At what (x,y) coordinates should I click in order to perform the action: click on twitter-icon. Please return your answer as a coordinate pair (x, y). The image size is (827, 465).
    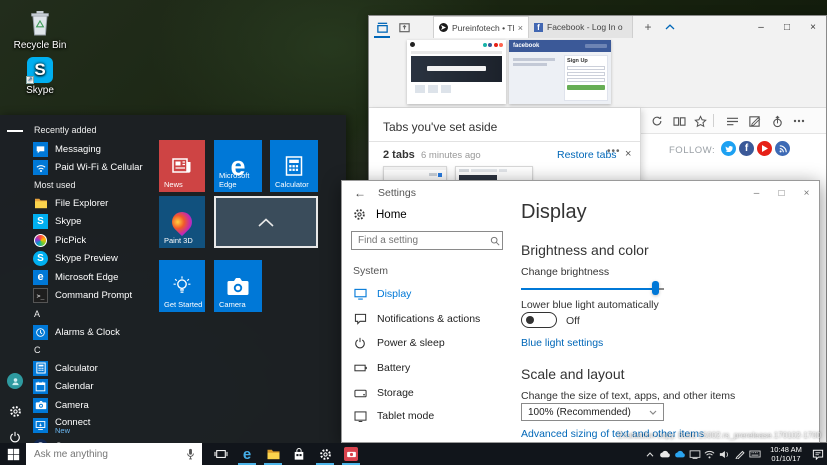
    Looking at the image, I should click on (728, 148).